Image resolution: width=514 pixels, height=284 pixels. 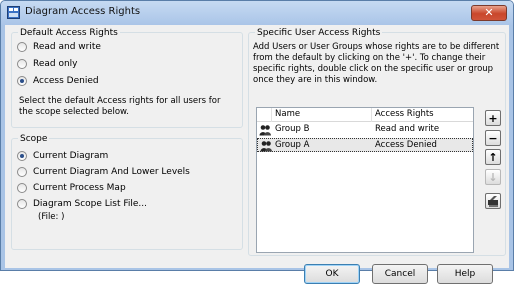 What do you see at coordinates (55, 64) in the screenshot?
I see `radio-label: Read only` at bounding box center [55, 64].